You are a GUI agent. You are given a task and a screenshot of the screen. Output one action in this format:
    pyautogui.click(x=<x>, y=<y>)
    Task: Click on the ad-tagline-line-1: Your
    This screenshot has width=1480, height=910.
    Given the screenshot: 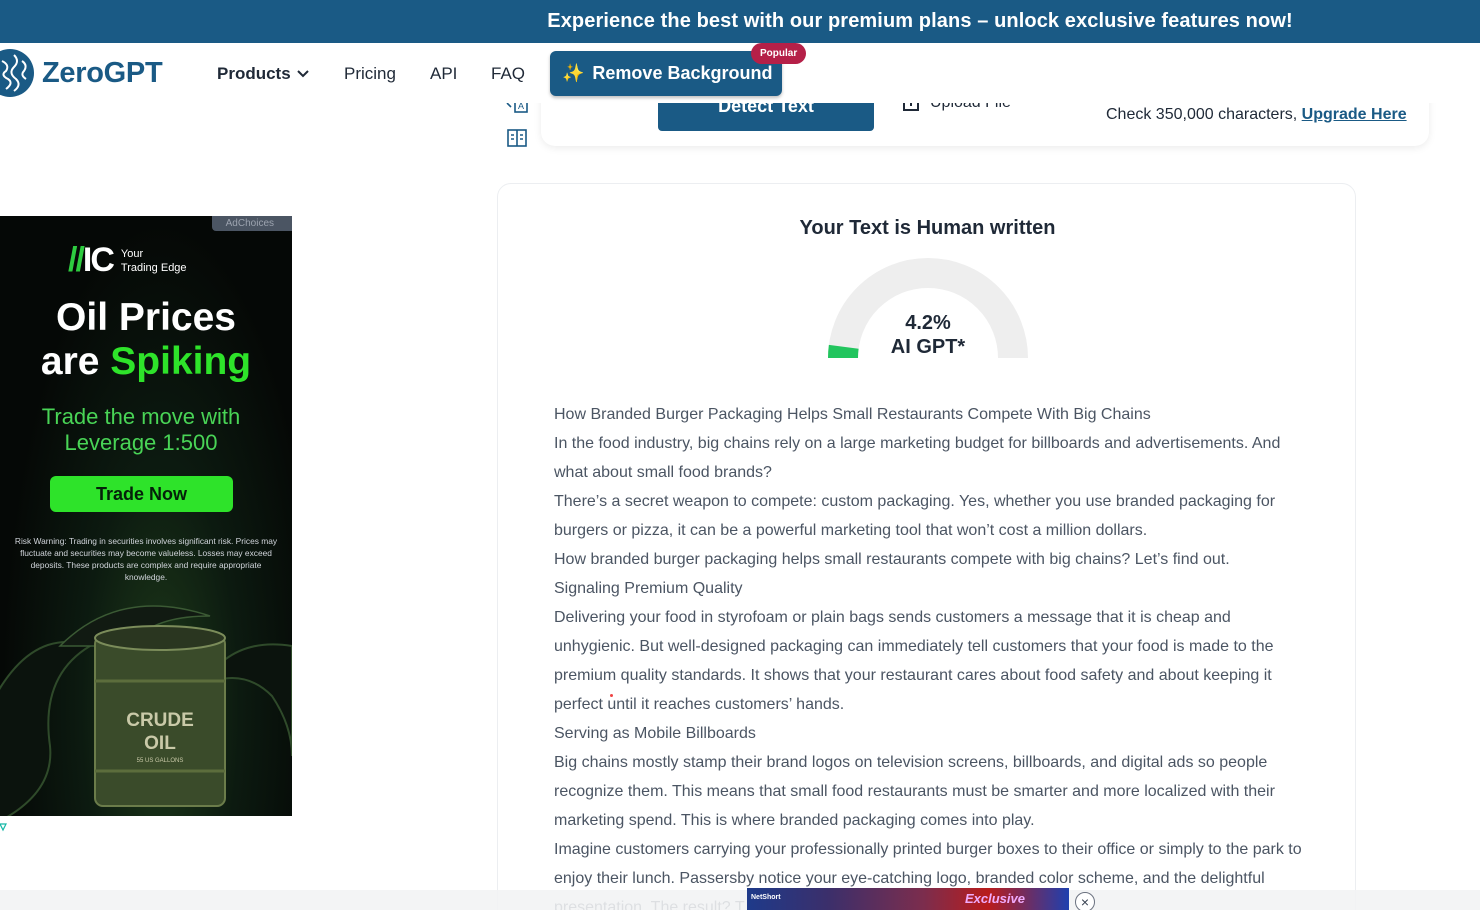 What is the action you would take?
    pyautogui.click(x=132, y=253)
    